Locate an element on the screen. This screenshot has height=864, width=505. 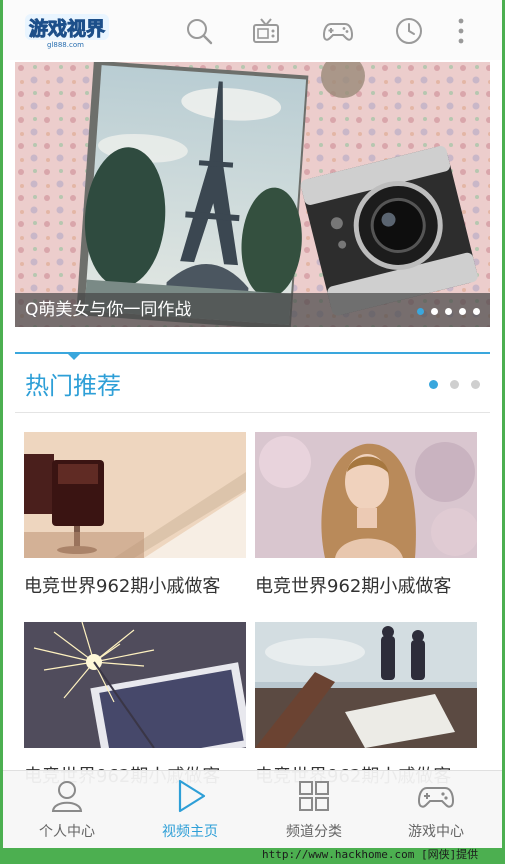
top-bar: 游戏视界 gl888.com is located at coordinates (252, 30).